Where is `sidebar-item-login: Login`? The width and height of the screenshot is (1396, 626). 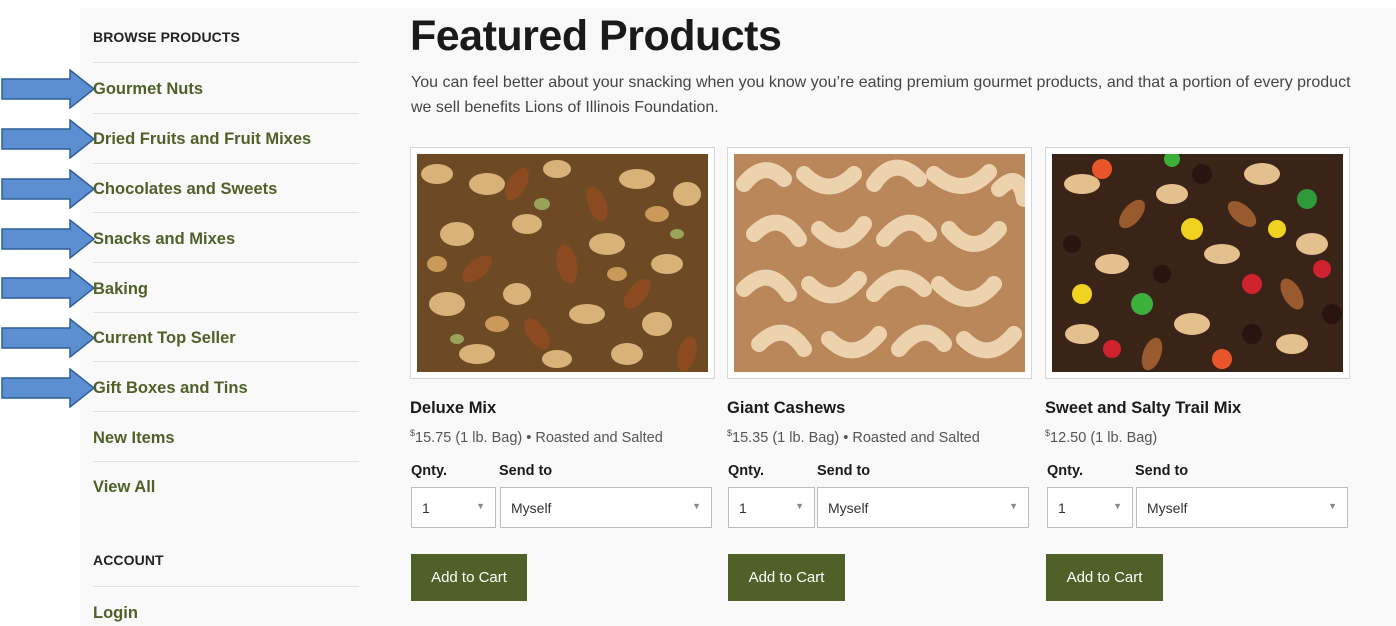 sidebar-item-login: Login is located at coordinates (115, 613).